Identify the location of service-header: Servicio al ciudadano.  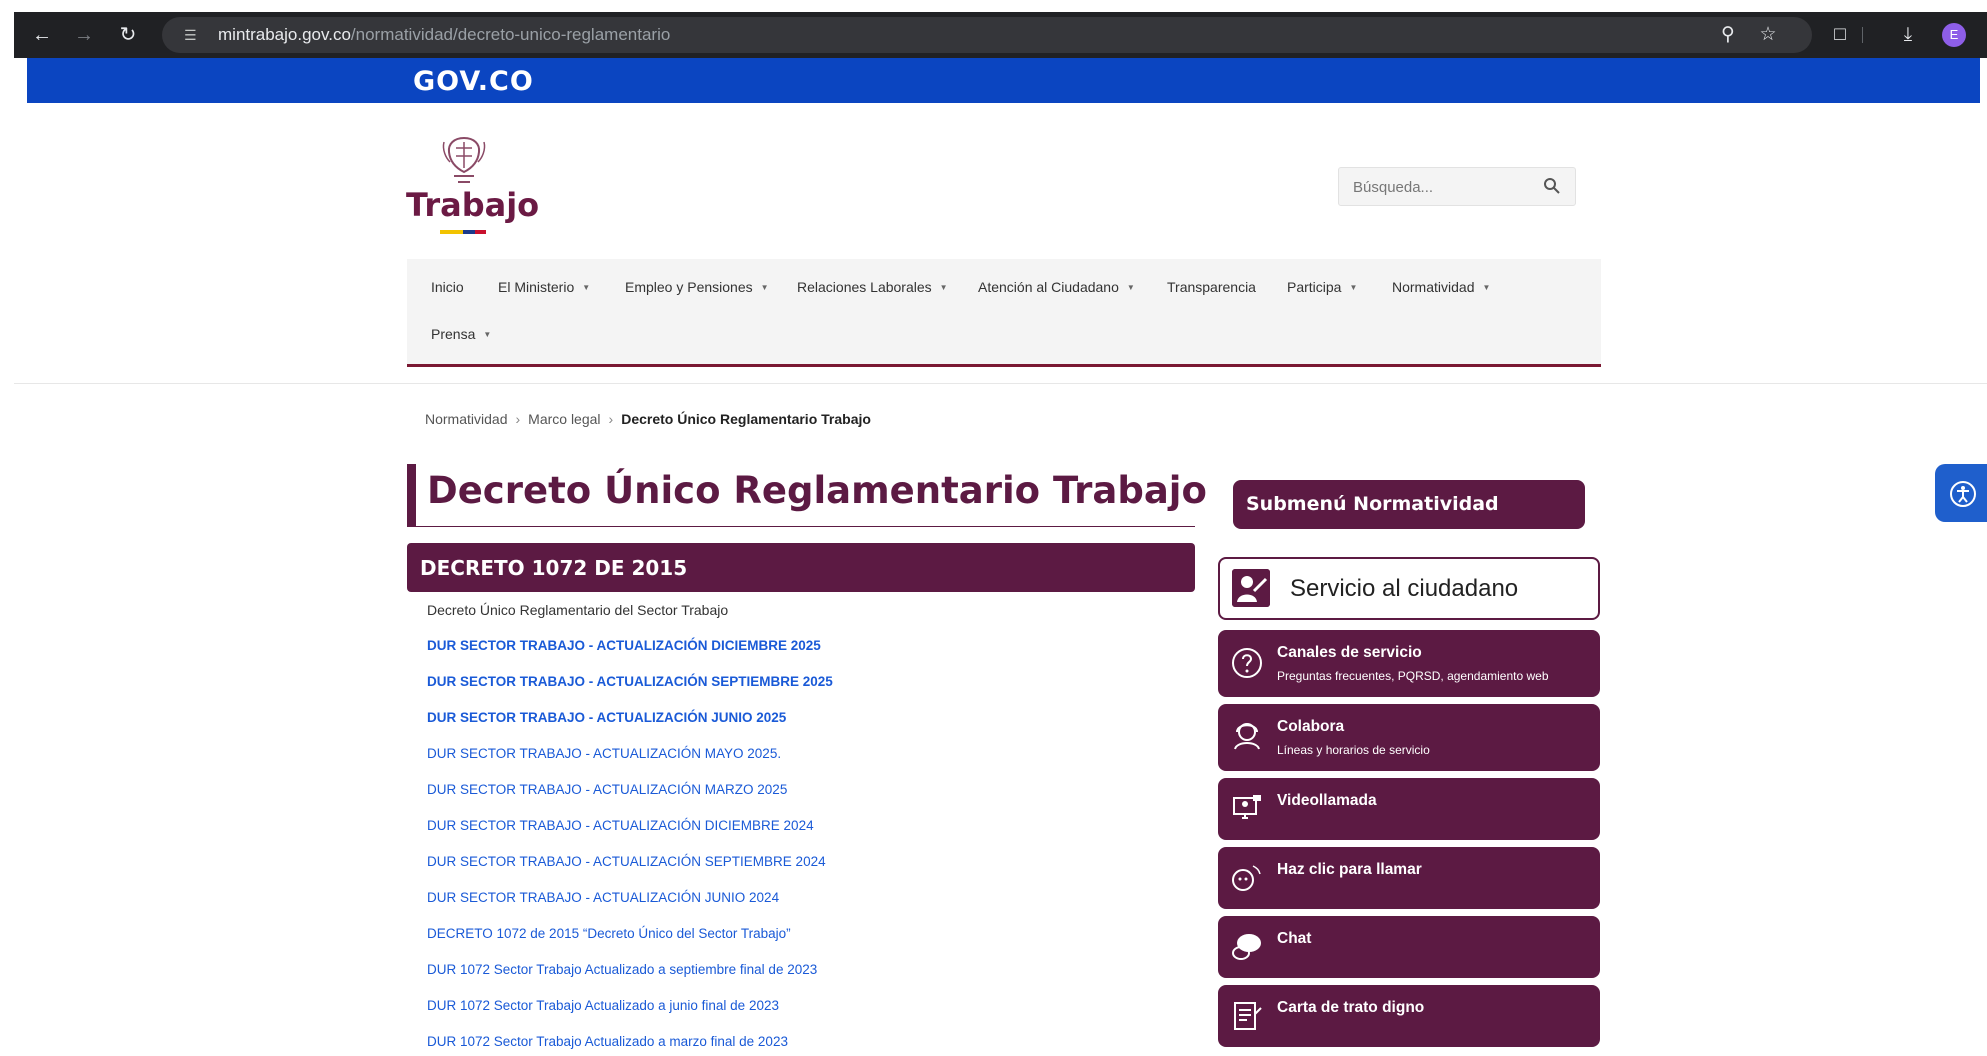
(1409, 588).